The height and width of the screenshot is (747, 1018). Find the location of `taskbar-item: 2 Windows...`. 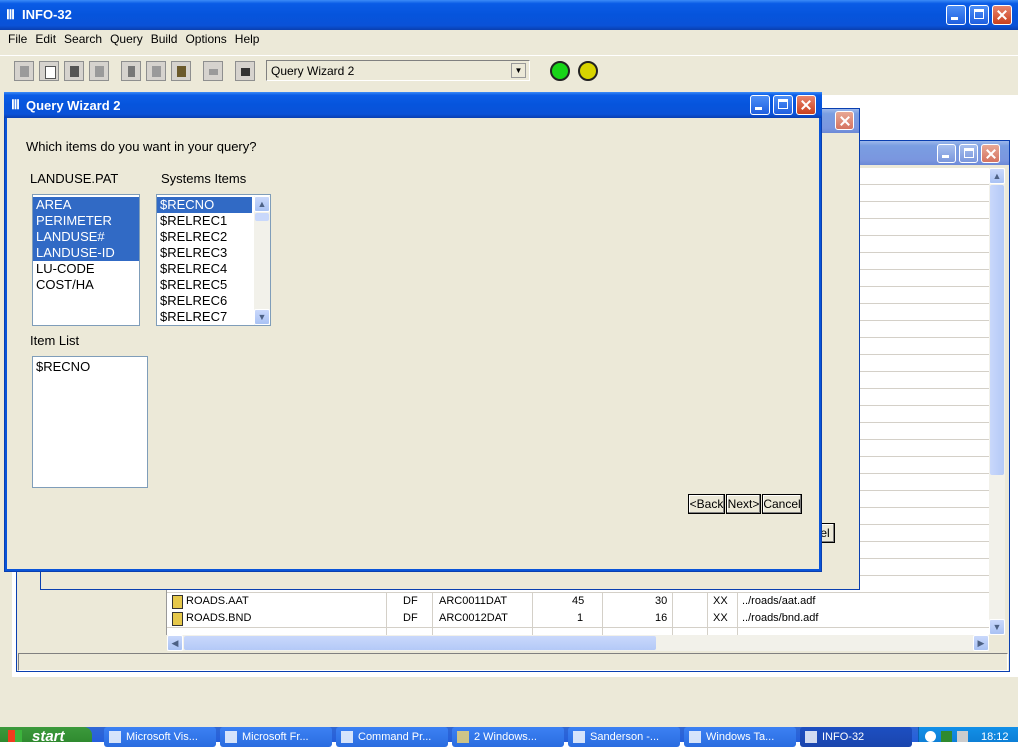

taskbar-item: 2 Windows... is located at coordinates (508, 737).